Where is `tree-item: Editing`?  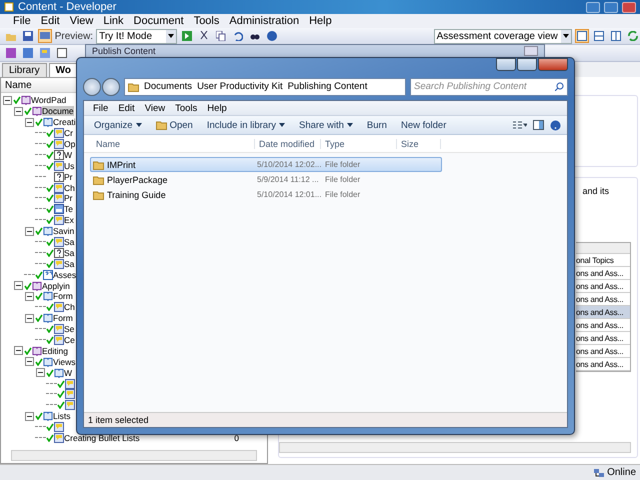 tree-item: Editing is located at coordinates (55, 351).